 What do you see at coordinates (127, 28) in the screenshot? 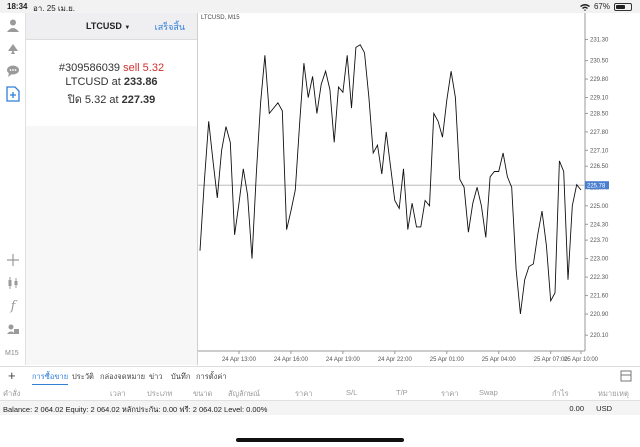
I see `chevron-down-icon: ▼` at bounding box center [127, 28].